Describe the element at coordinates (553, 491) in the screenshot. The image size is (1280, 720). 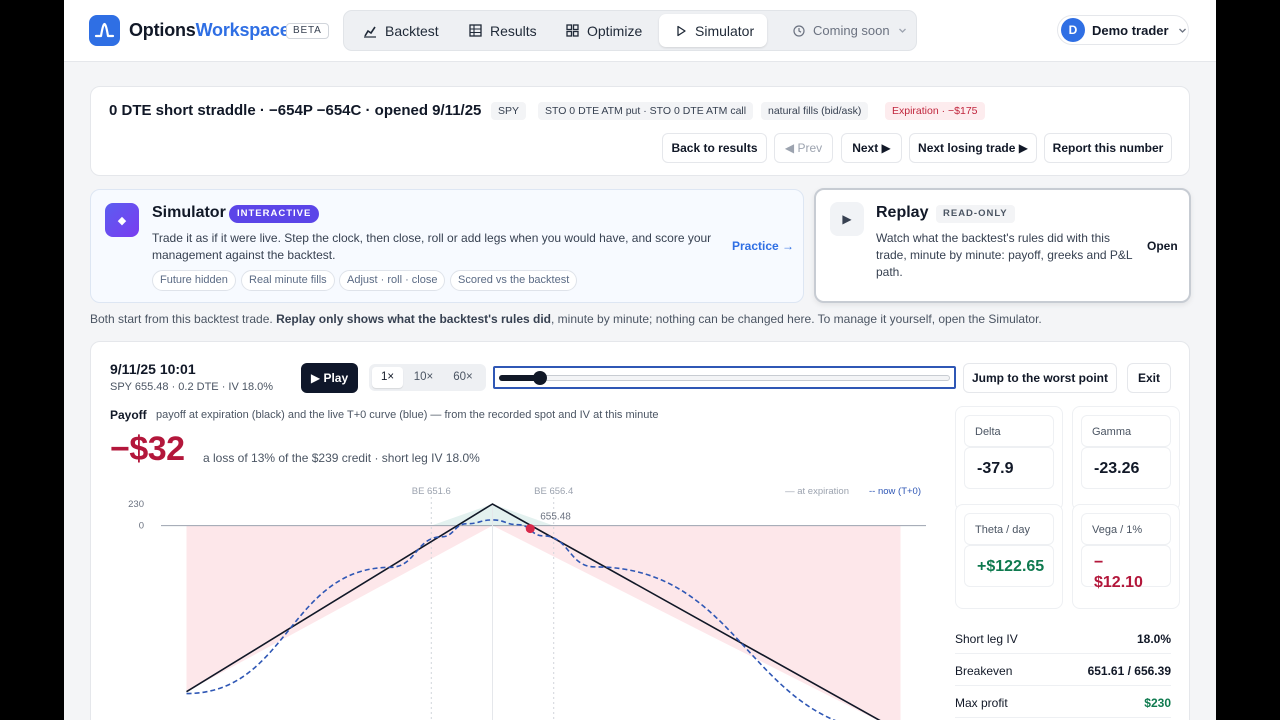
I see `breakeven-label: BE 656.4` at that location.